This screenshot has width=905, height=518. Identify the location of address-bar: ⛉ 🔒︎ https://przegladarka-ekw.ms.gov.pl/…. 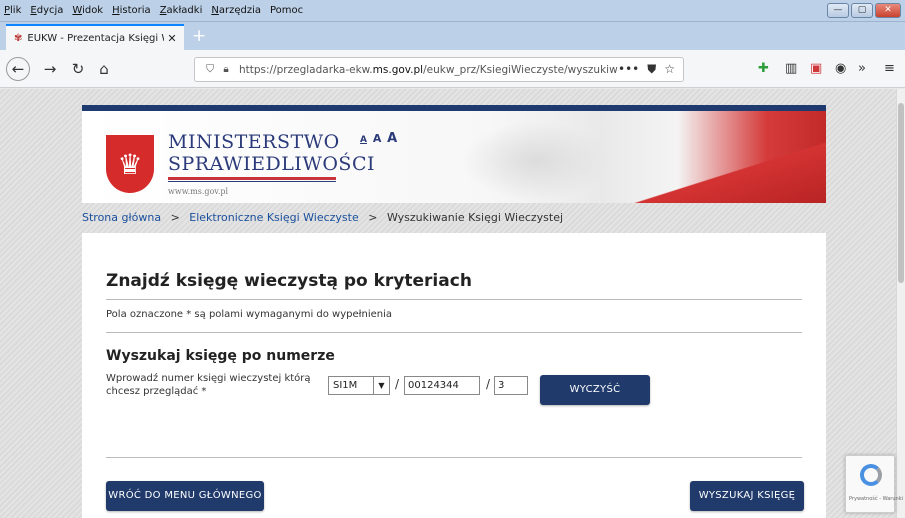
(439, 69).